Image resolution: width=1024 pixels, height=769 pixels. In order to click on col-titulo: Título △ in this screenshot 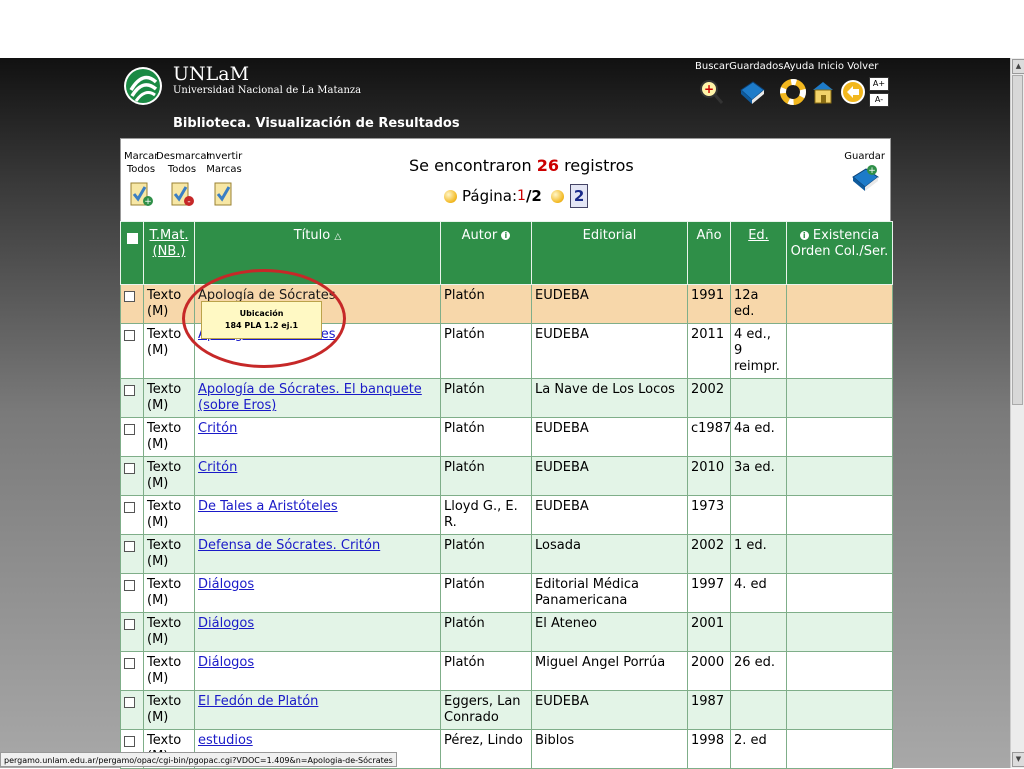, I will do `click(317, 253)`.